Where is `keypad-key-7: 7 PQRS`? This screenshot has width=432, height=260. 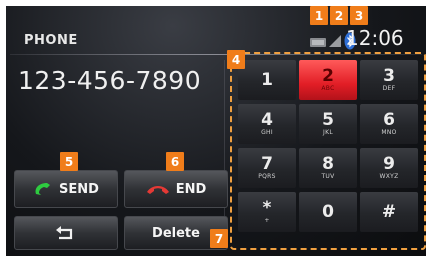 keypad-key-7: 7 PQRS is located at coordinates (267, 168).